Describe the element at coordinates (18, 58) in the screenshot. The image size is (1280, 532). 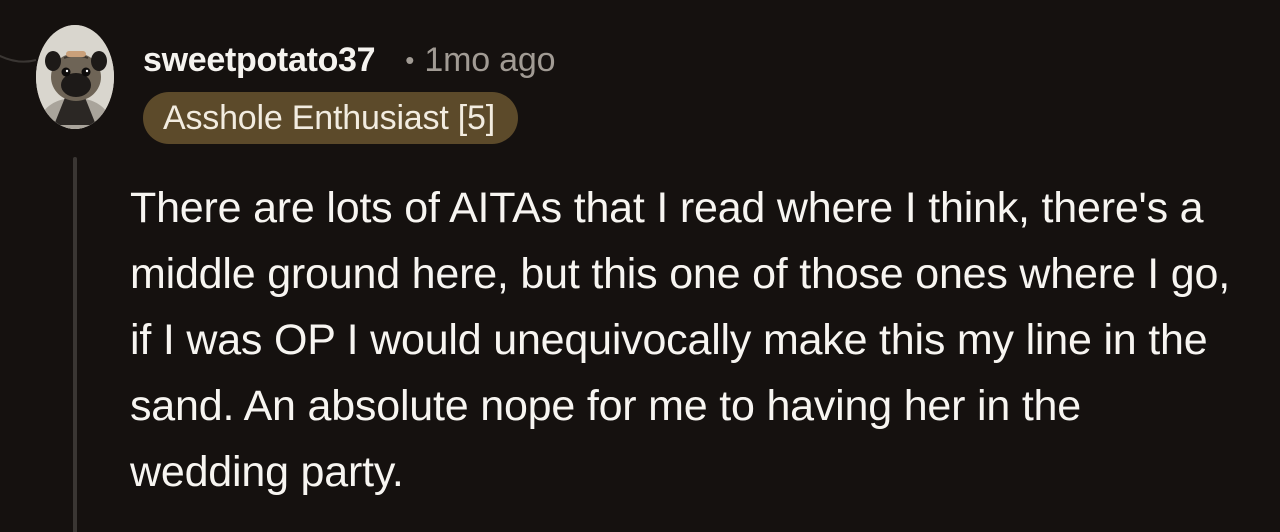
I see `thread-connector` at that location.